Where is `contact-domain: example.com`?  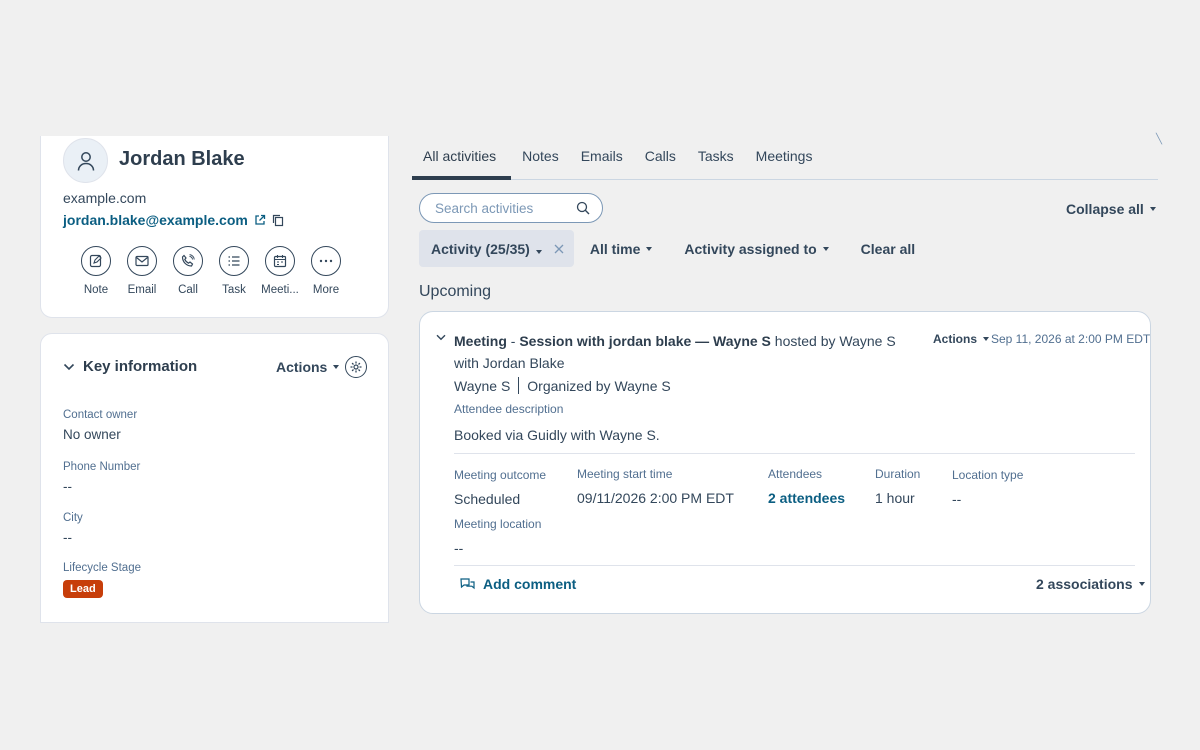
contact-domain: example.com is located at coordinates (104, 198).